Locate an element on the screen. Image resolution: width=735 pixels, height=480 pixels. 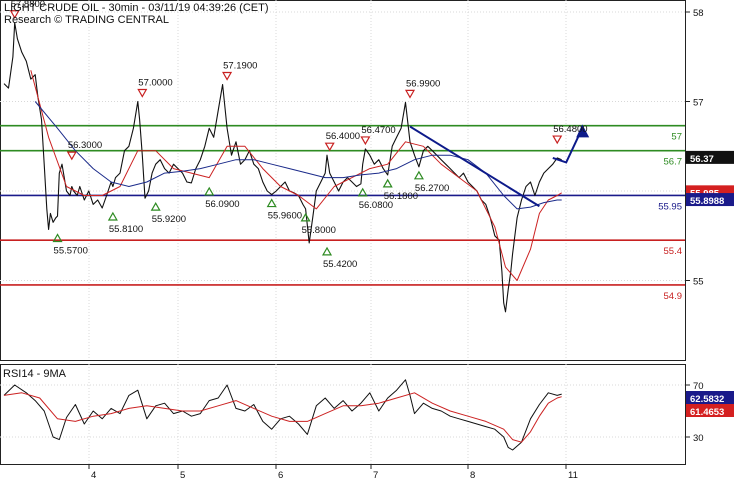
level-label-support: 54.9 is located at coordinates (673, 296).